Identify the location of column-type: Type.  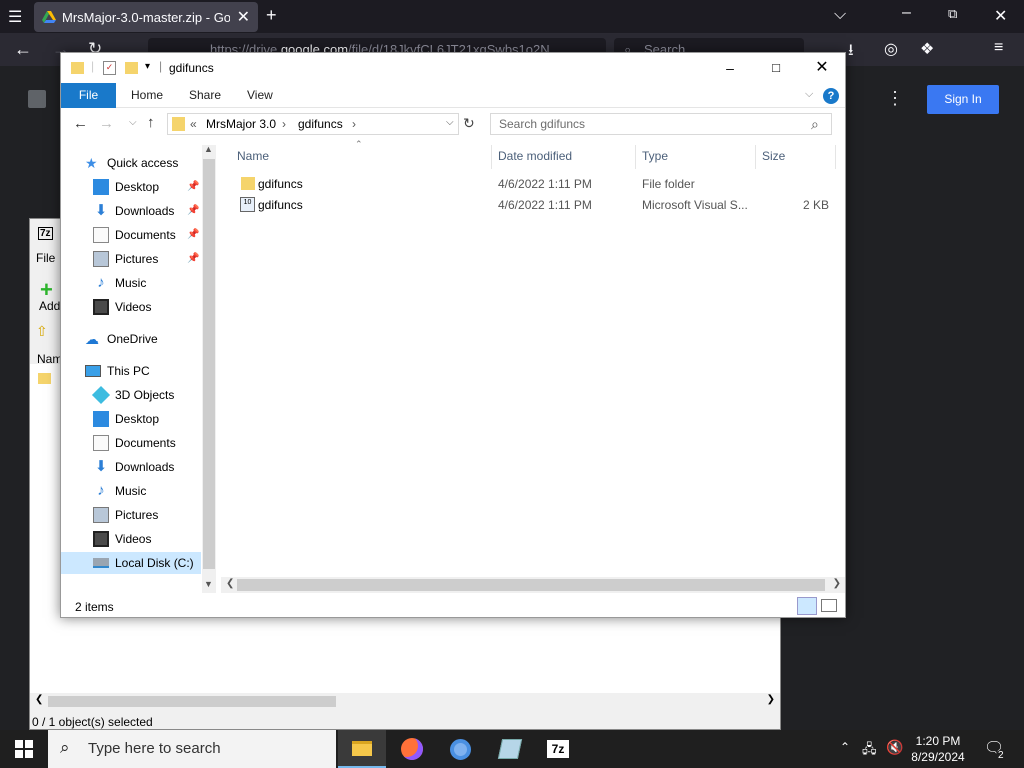
(655, 156).